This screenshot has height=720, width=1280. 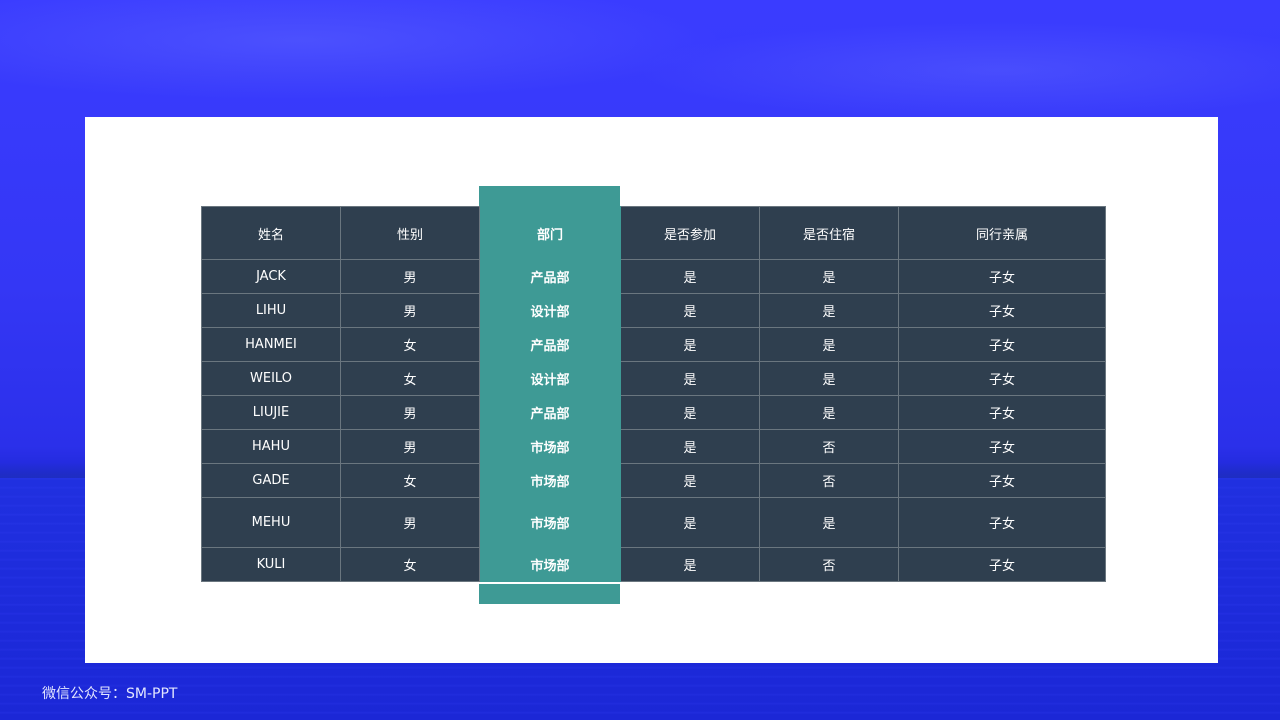 What do you see at coordinates (690, 233) in the screenshot?
I see `header-attending: 是否参加` at bounding box center [690, 233].